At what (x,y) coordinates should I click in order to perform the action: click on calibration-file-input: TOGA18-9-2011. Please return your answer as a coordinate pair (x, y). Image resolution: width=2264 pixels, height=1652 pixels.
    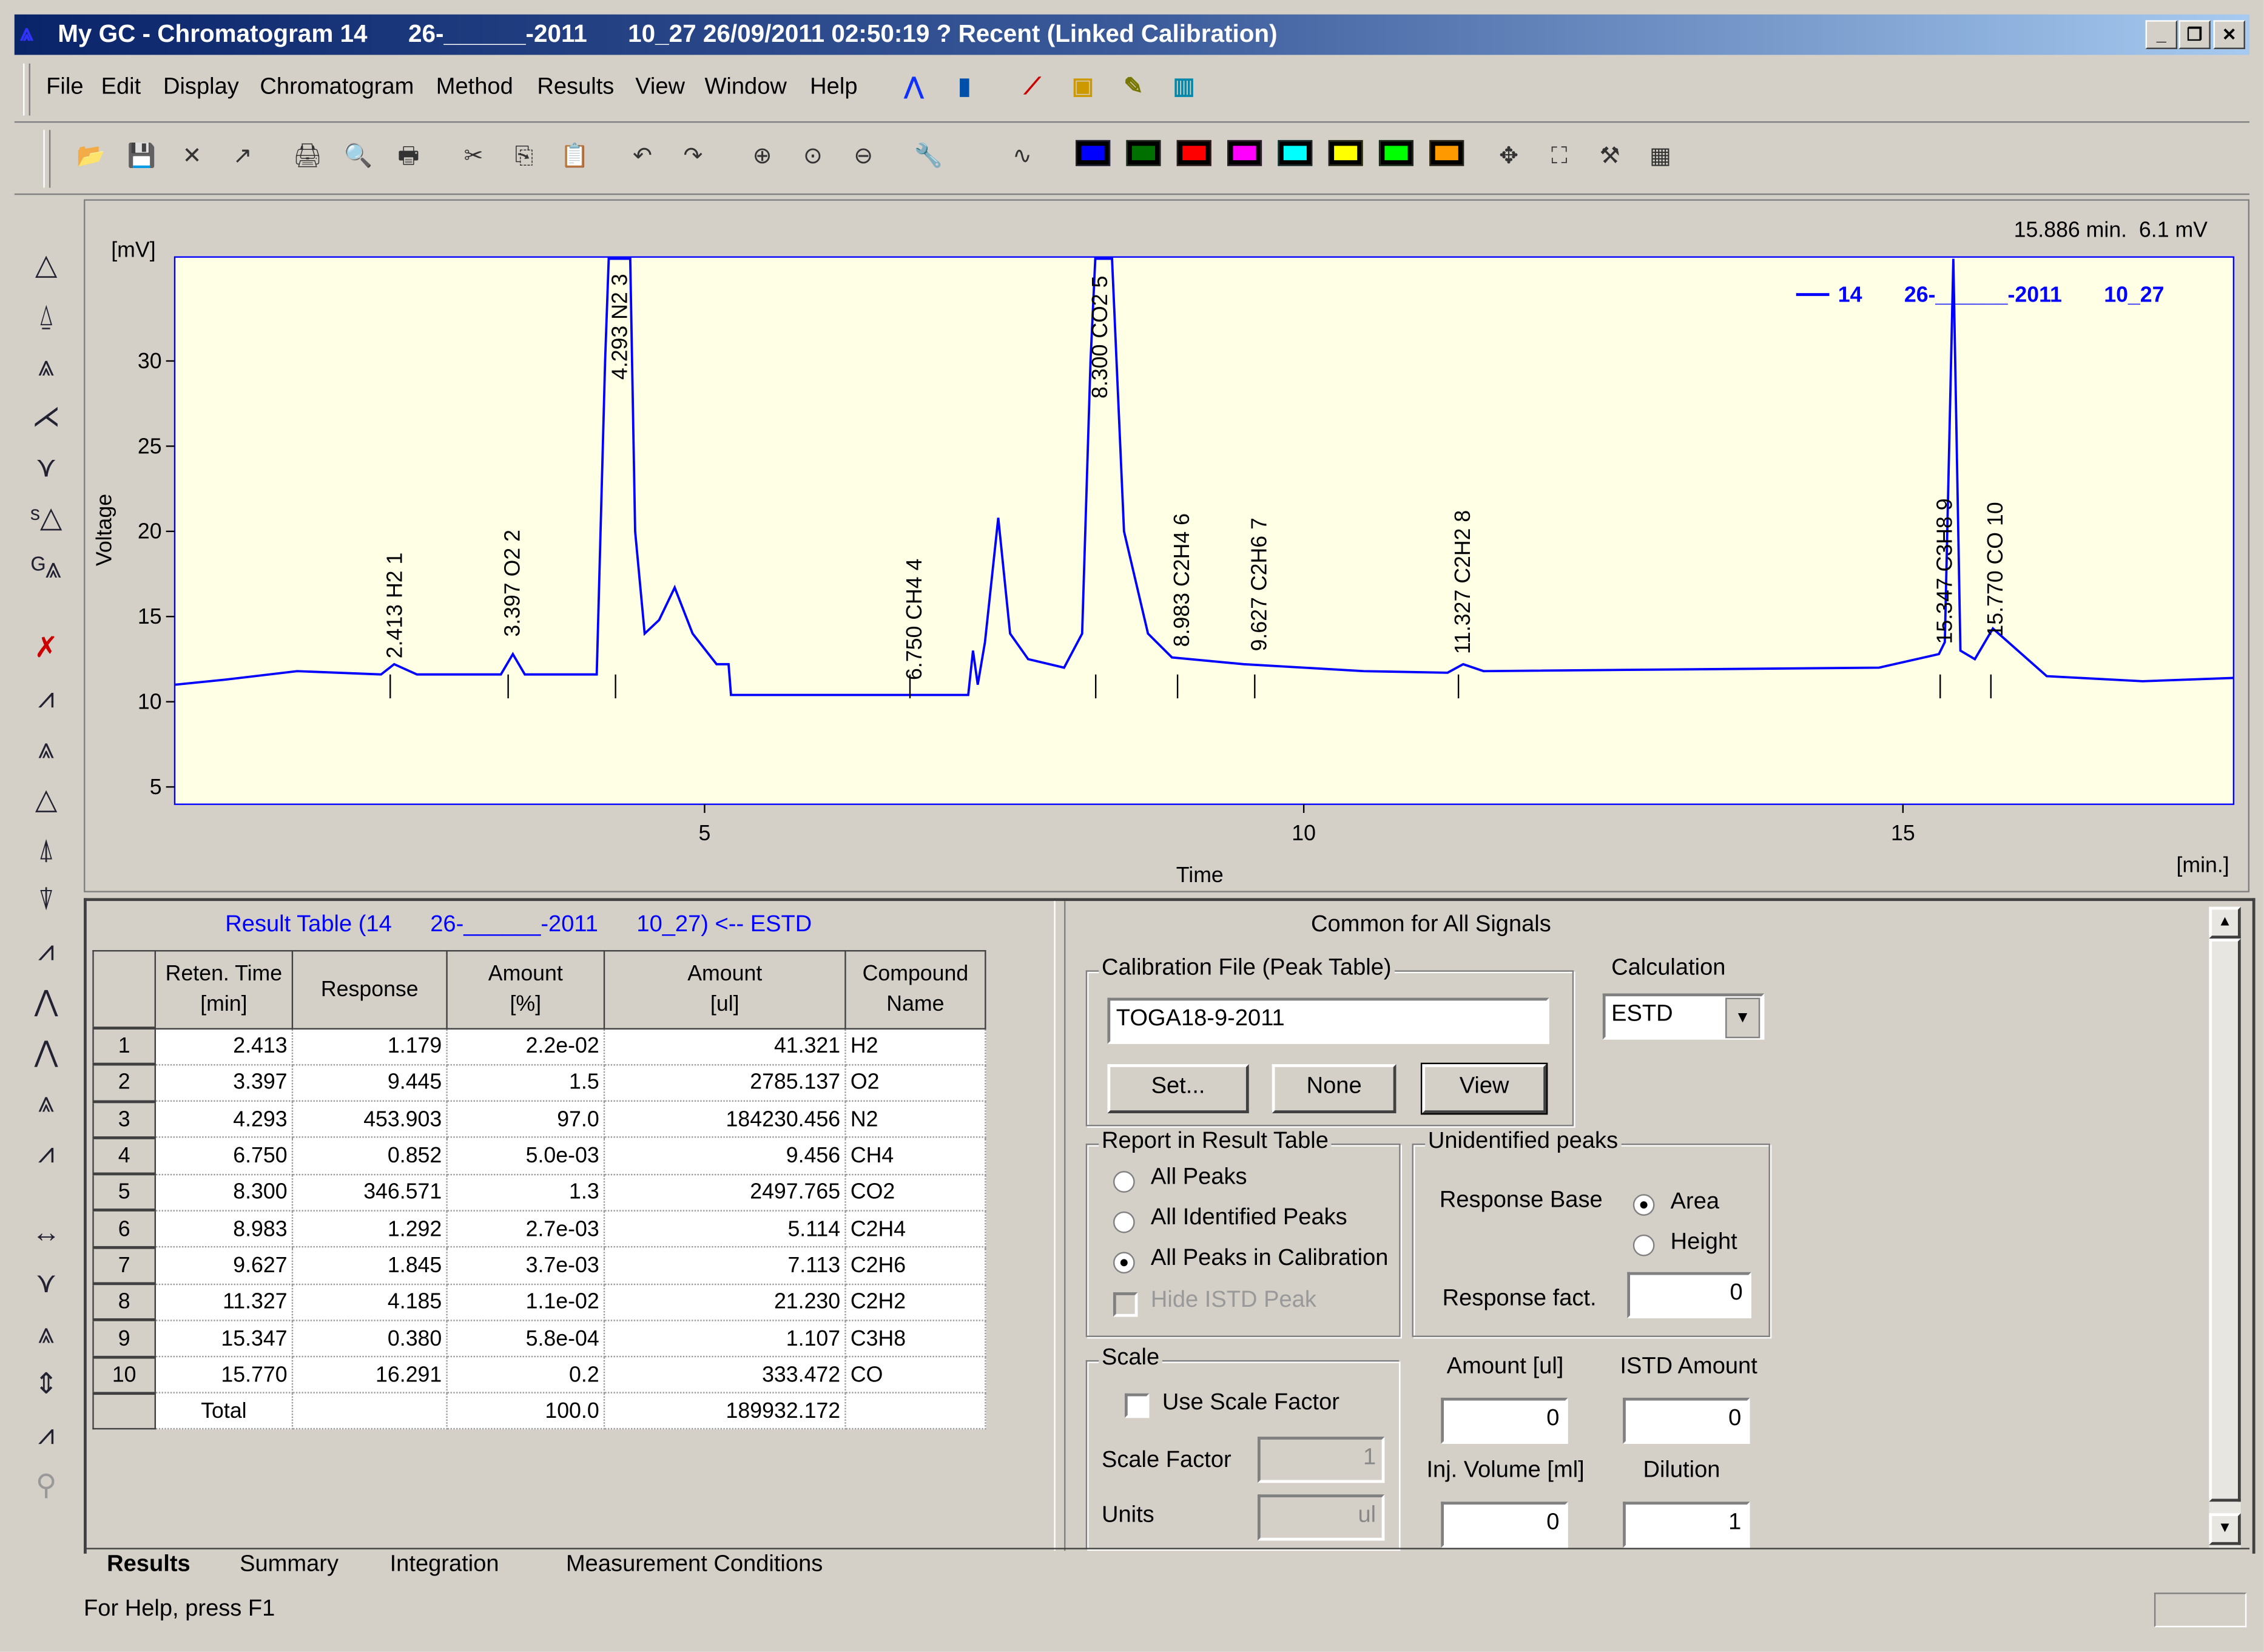
    Looking at the image, I should click on (1328, 1020).